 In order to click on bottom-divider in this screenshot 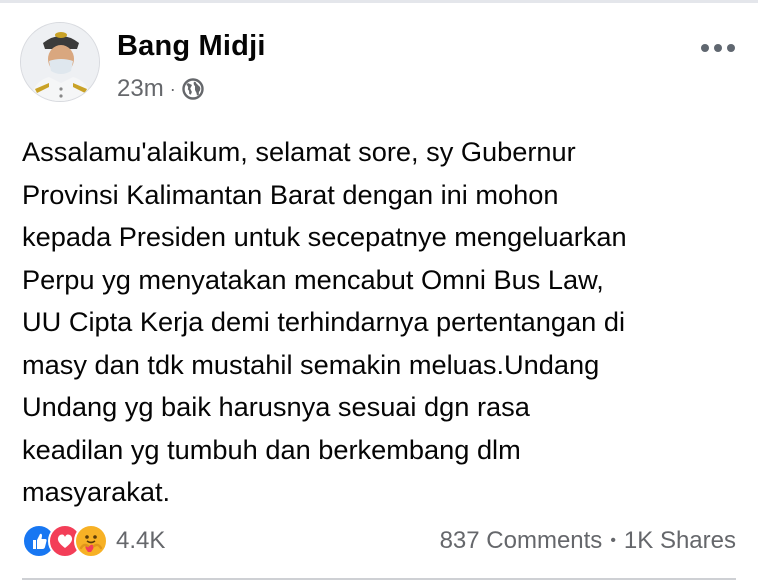, I will do `click(379, 579)`.